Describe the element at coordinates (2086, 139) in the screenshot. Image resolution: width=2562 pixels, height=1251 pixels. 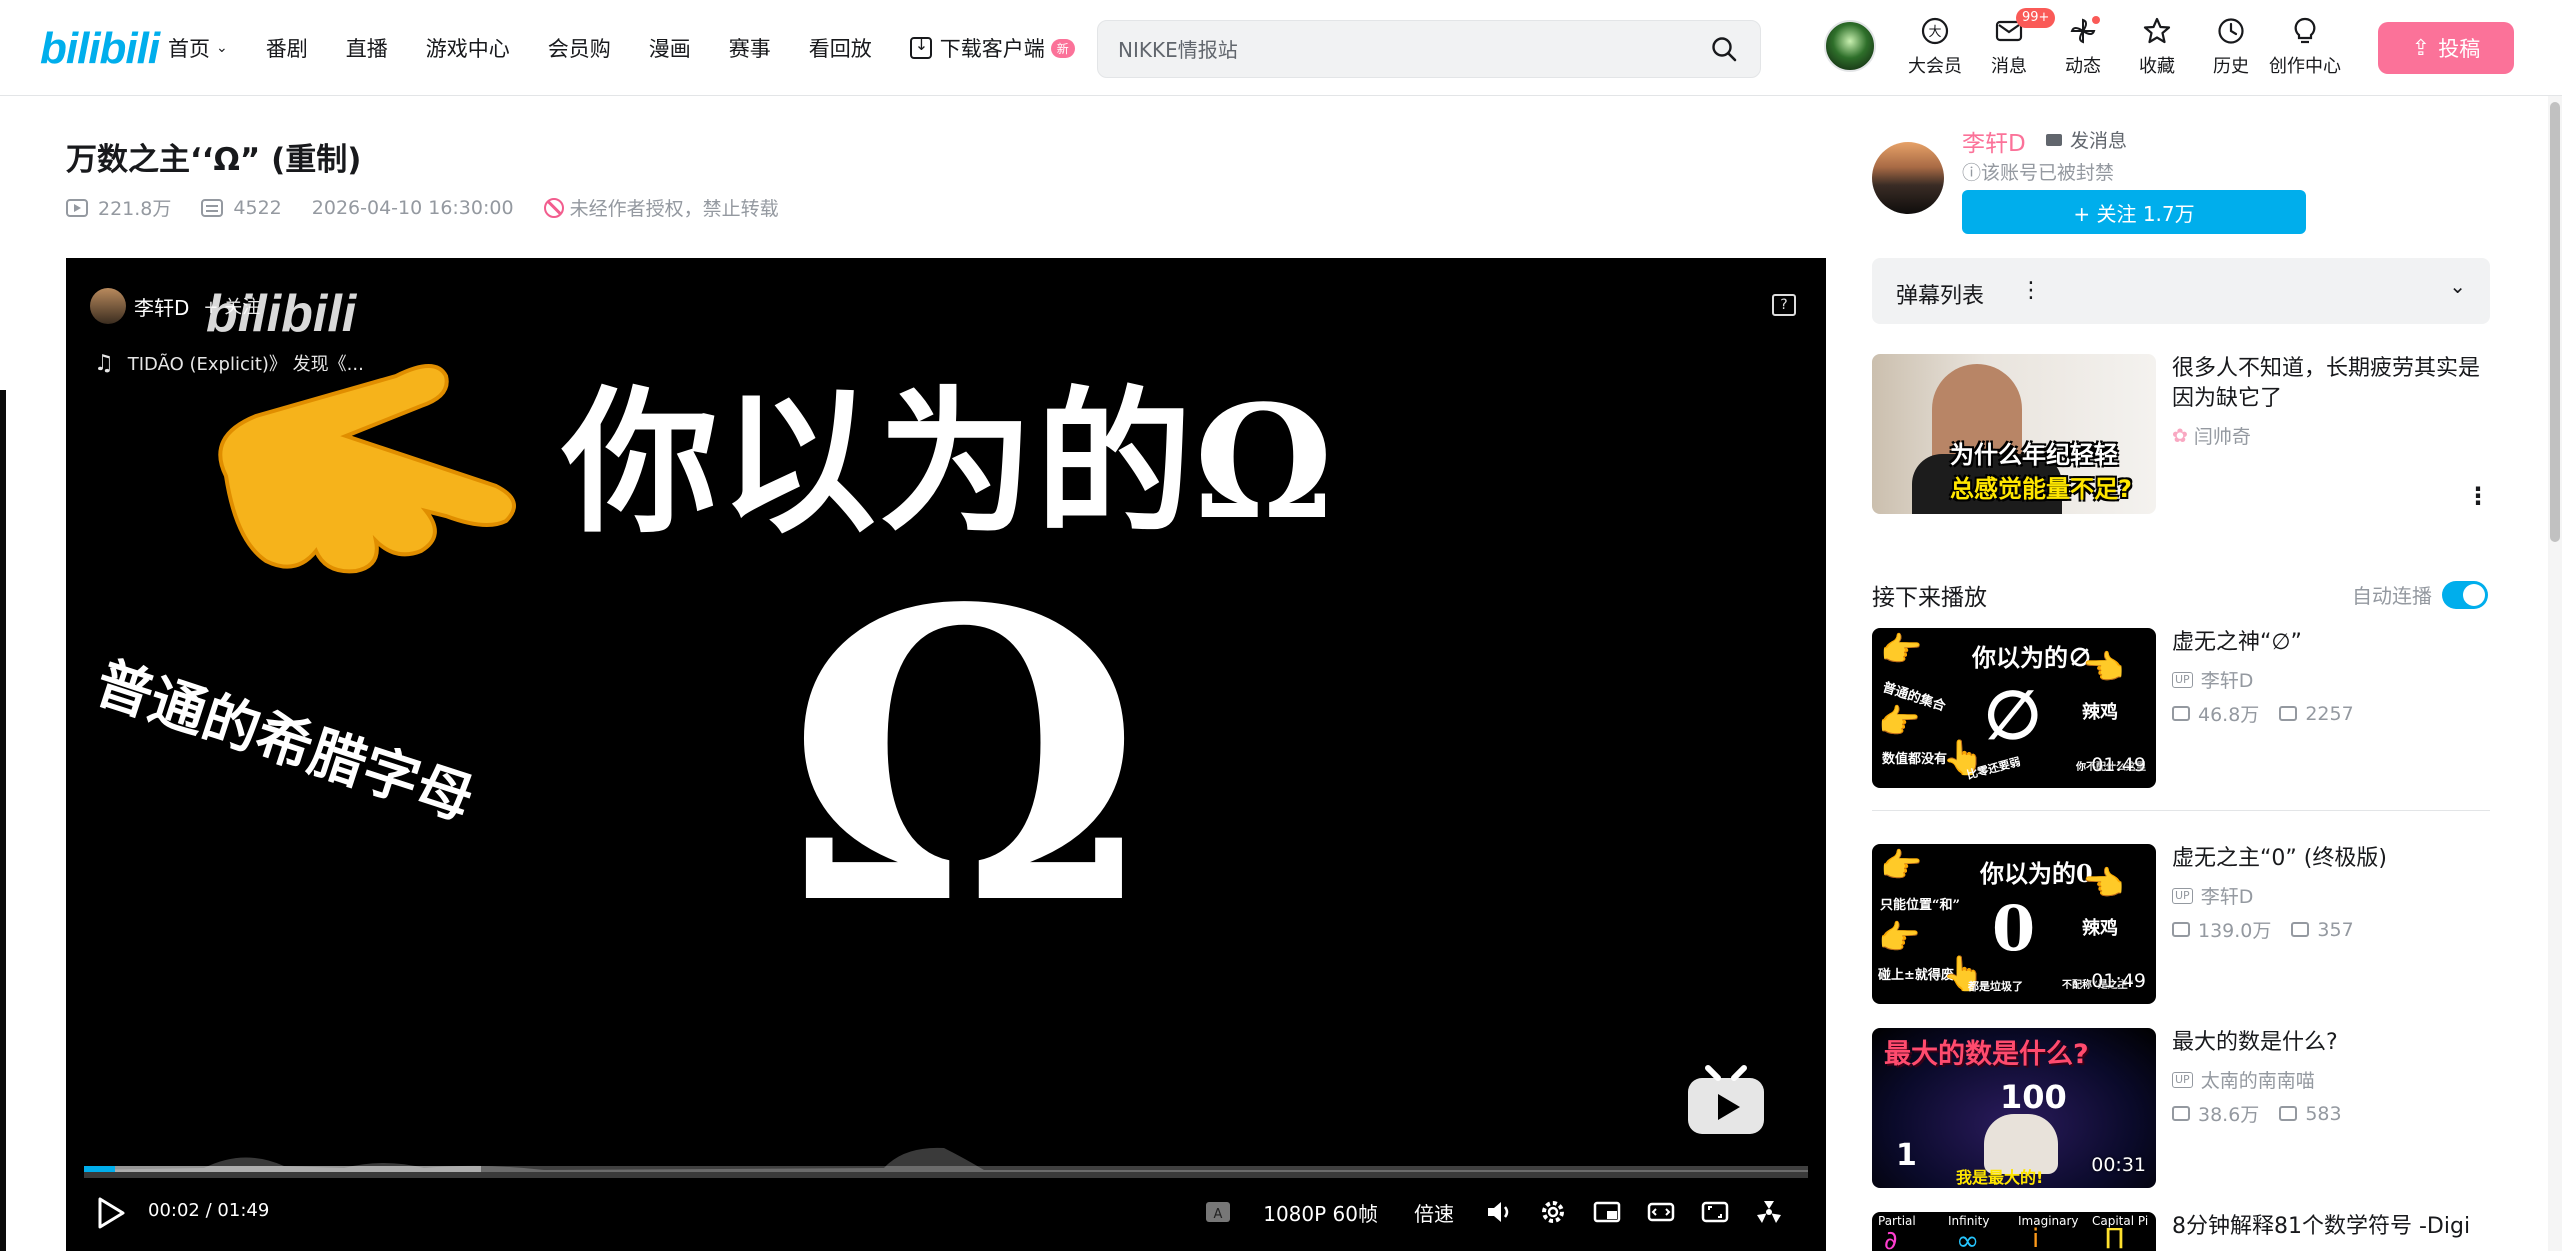
I see `send-message-button: 发消息` at that location.